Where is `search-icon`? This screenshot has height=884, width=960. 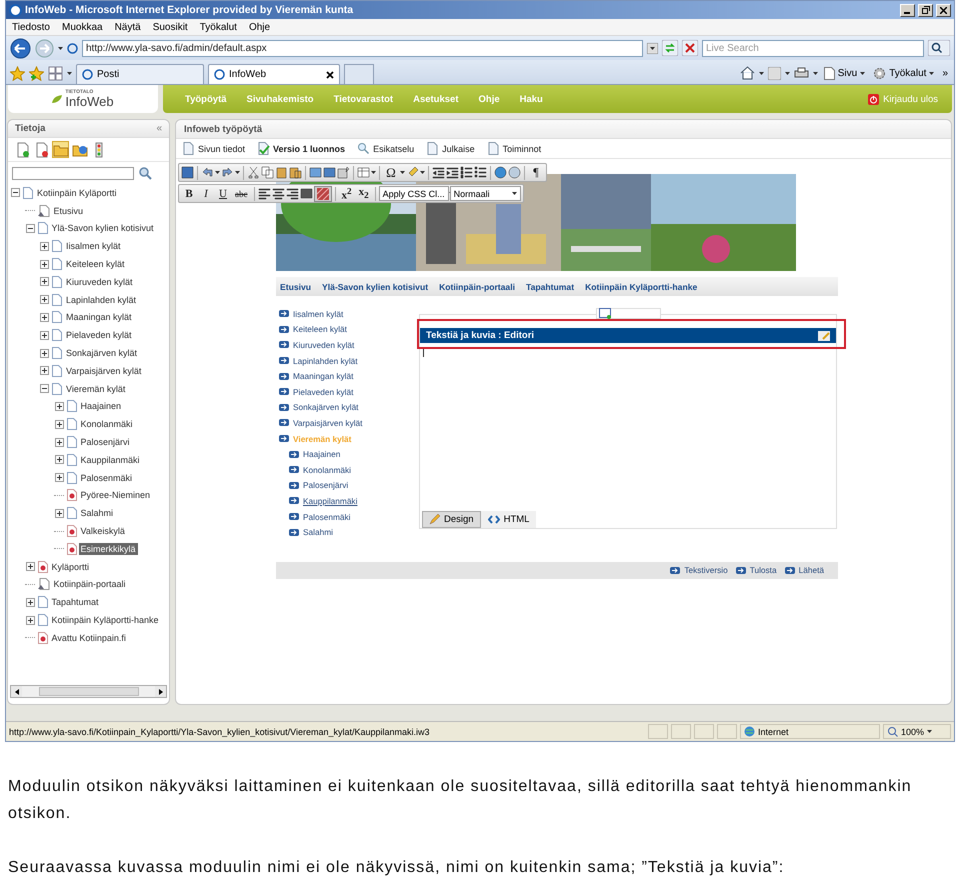
search-icon is located at coordinates (145, 173).